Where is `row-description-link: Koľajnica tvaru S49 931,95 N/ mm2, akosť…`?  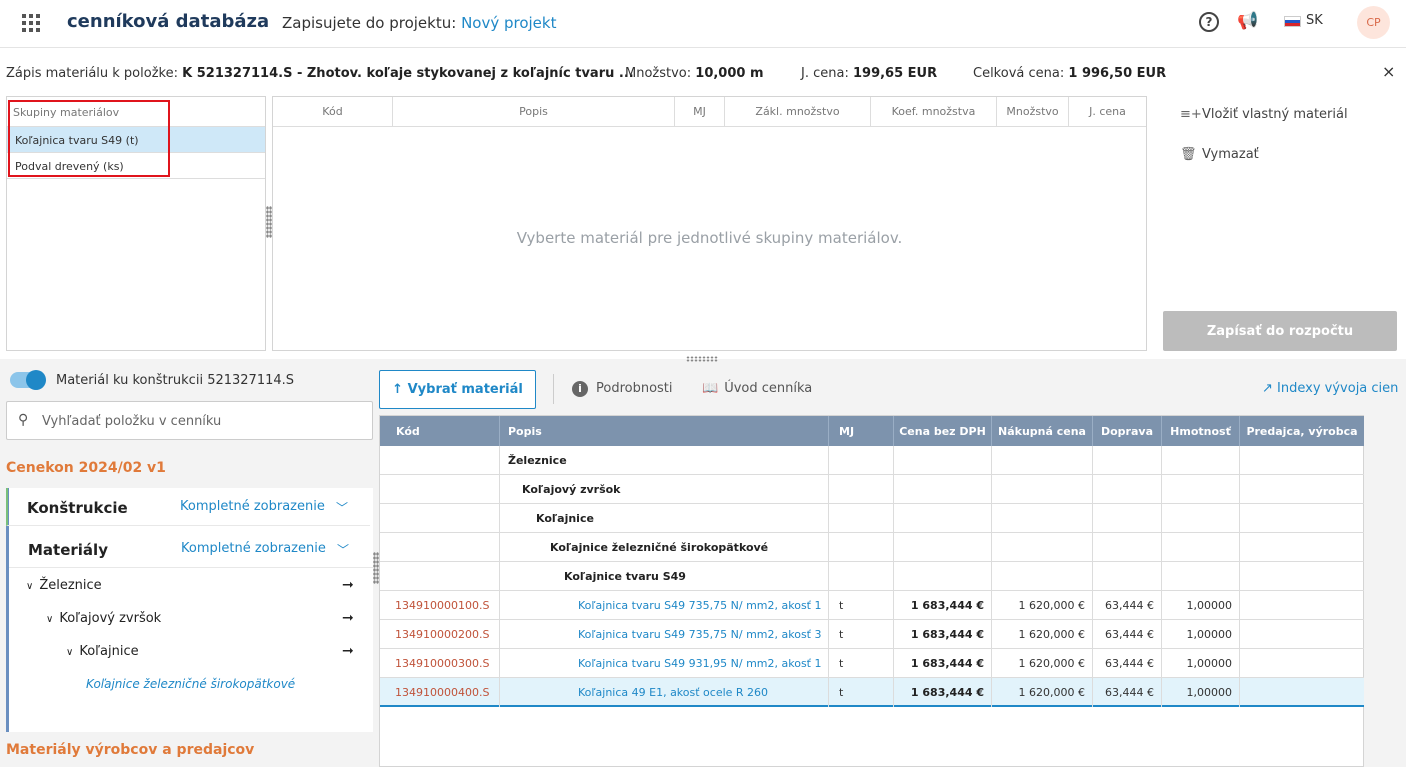 row-description-link: Koľajnica tvaru S49 931,95 N/ mm2, akosť… is located at coordinates (664, 663).